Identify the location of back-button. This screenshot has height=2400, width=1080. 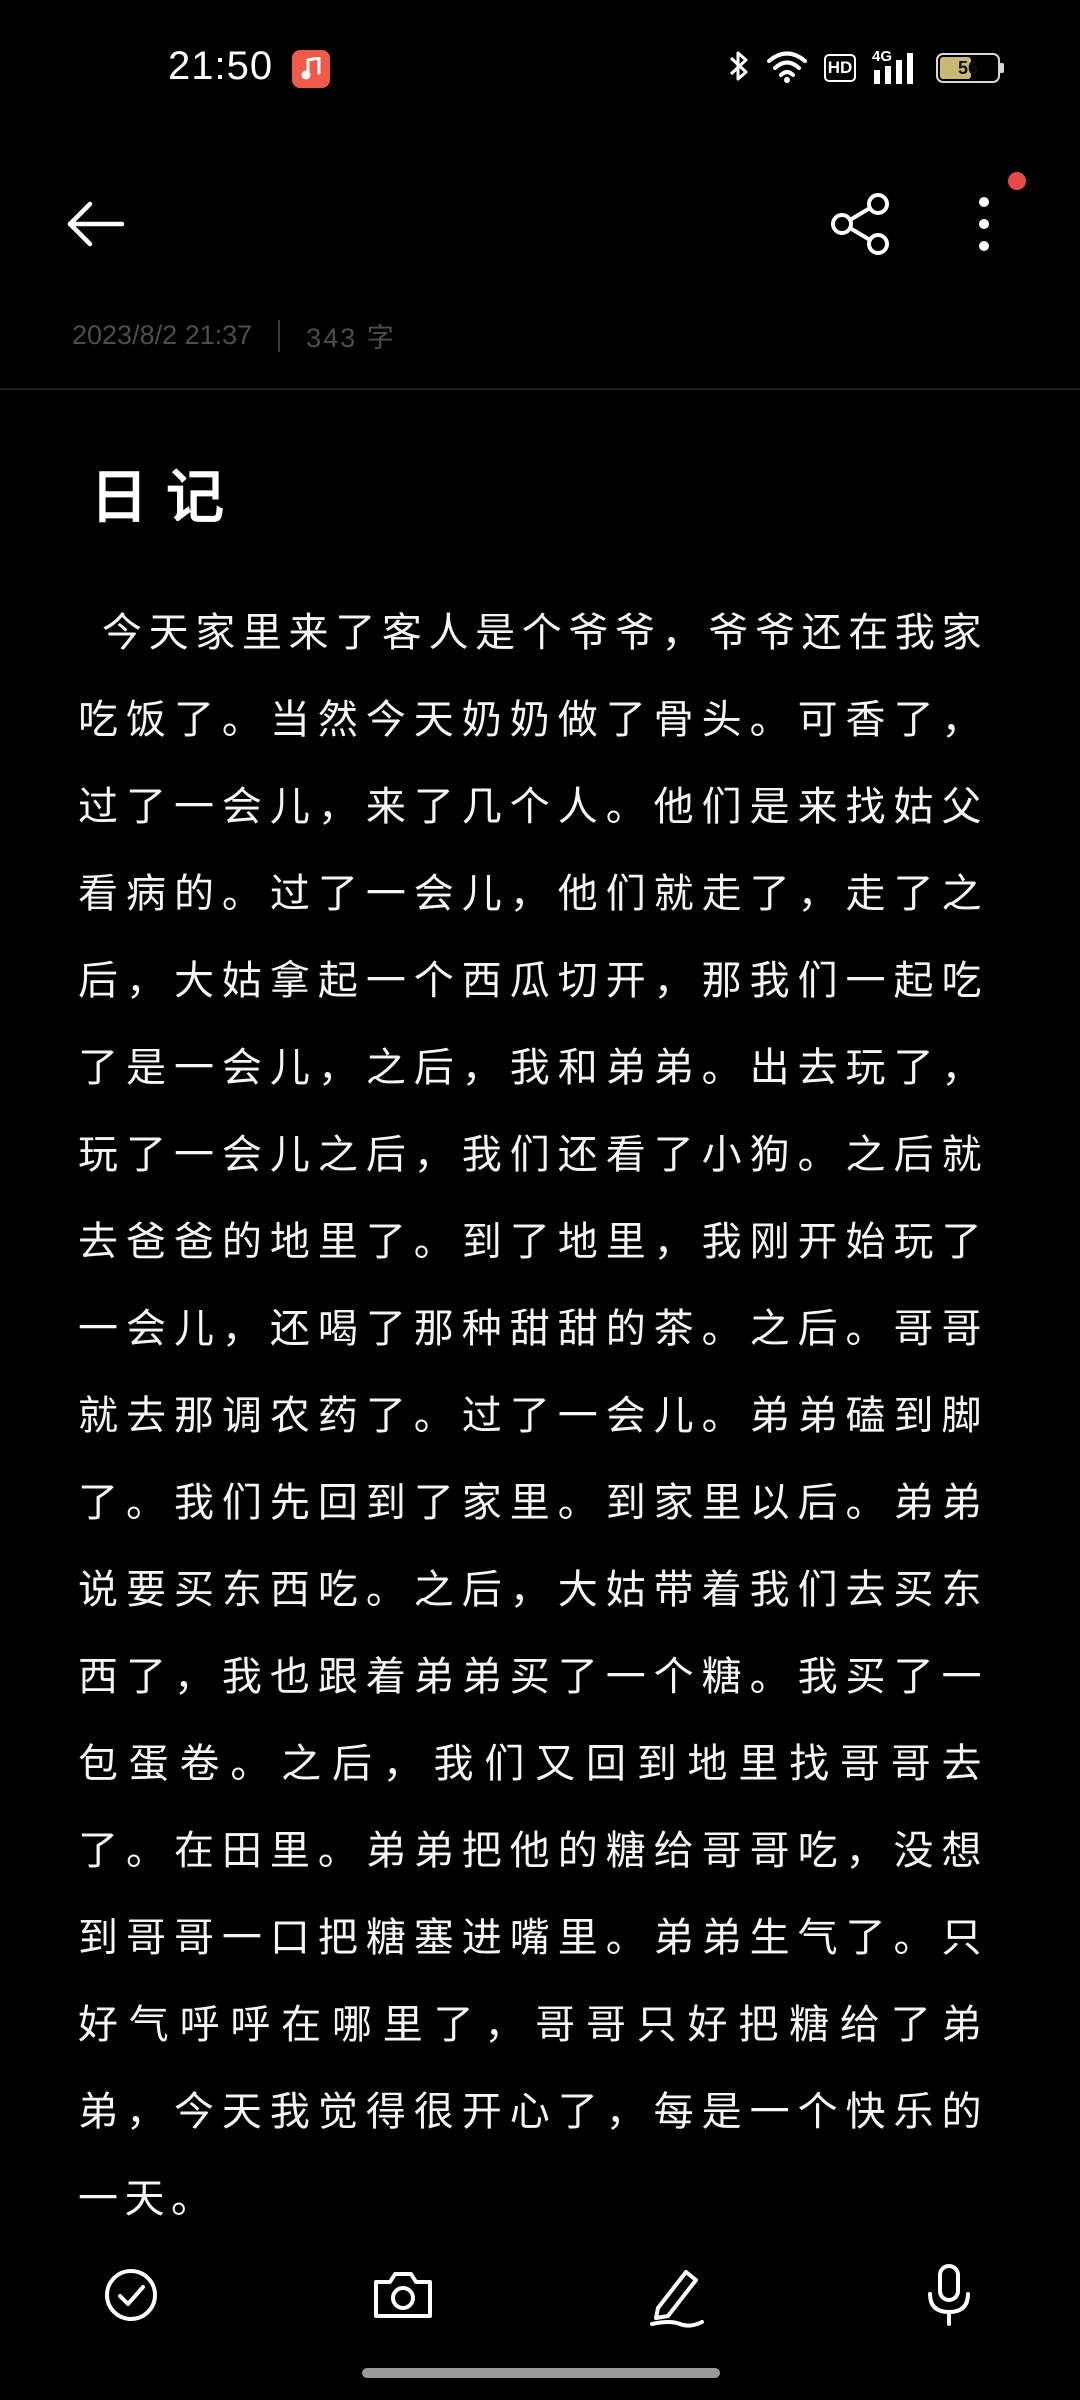
(96, 224).